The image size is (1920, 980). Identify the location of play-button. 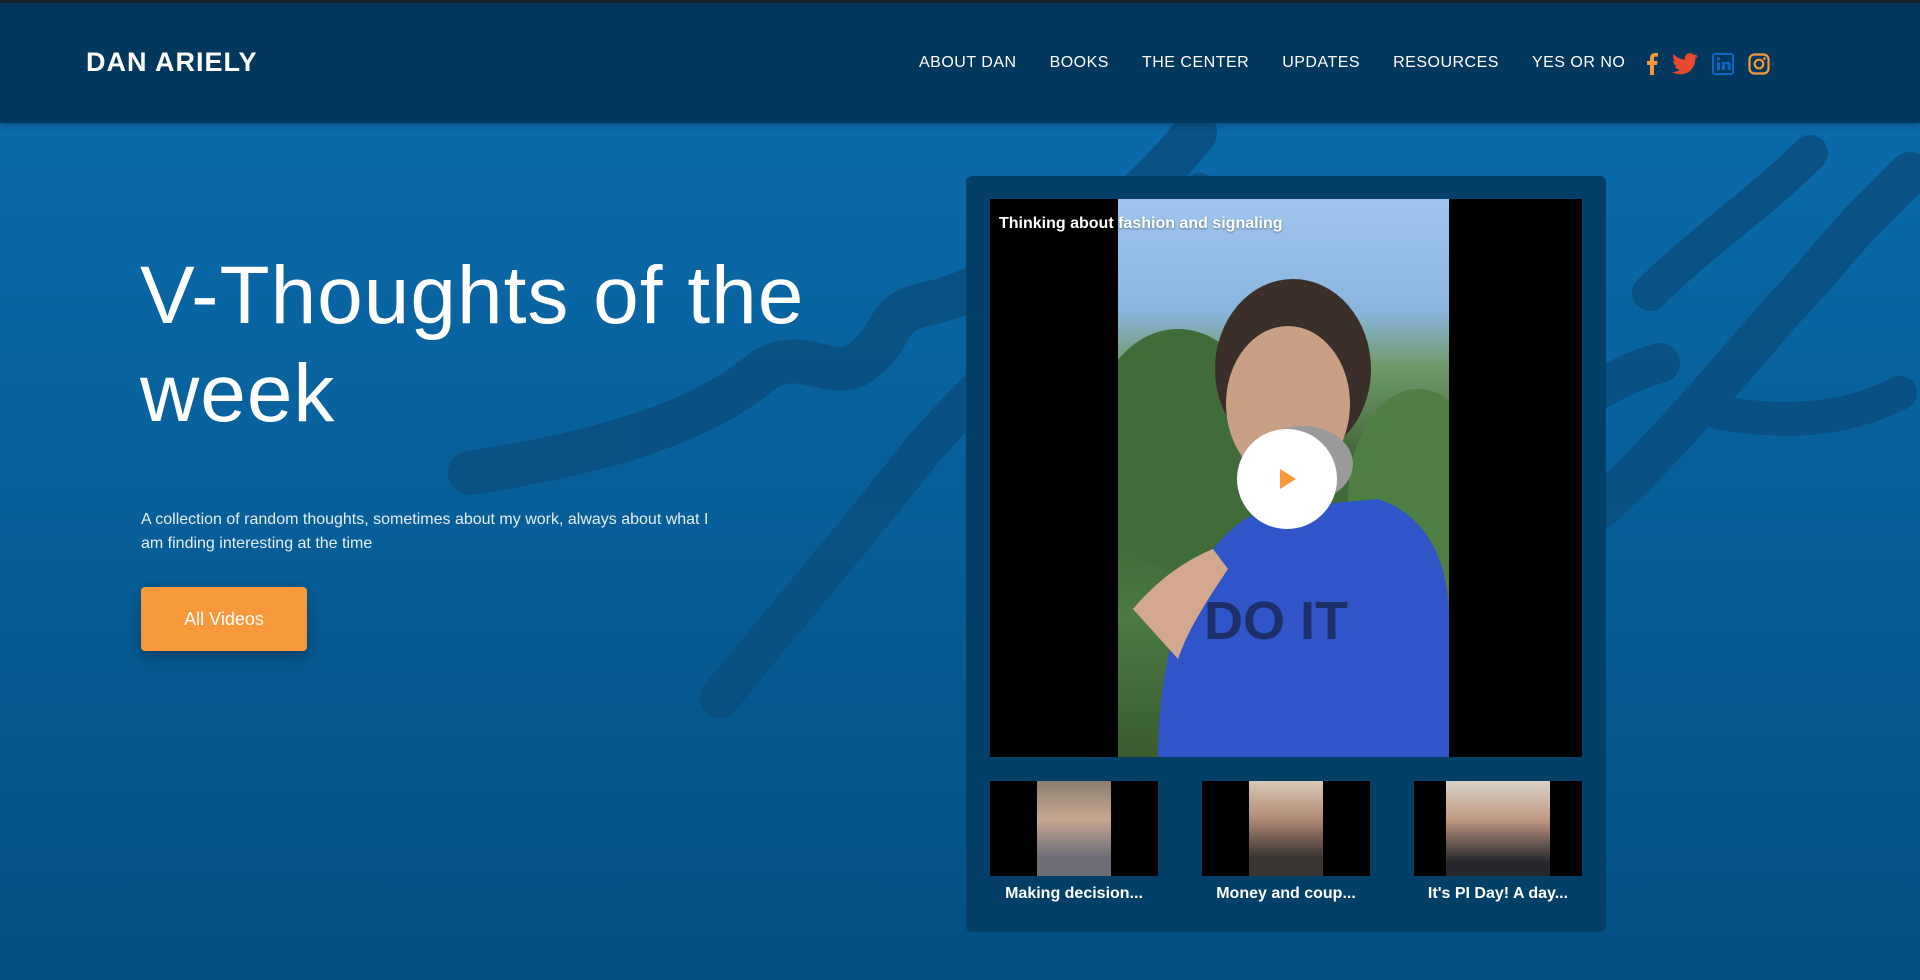
(1287, 479).